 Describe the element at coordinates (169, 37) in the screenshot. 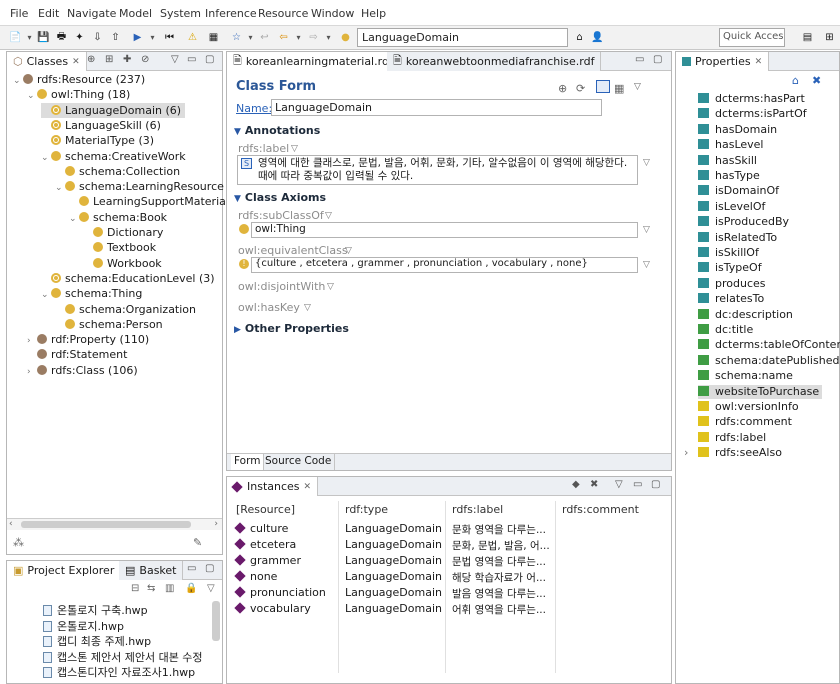

I see `skip-back-icon: ⏮` at that location.